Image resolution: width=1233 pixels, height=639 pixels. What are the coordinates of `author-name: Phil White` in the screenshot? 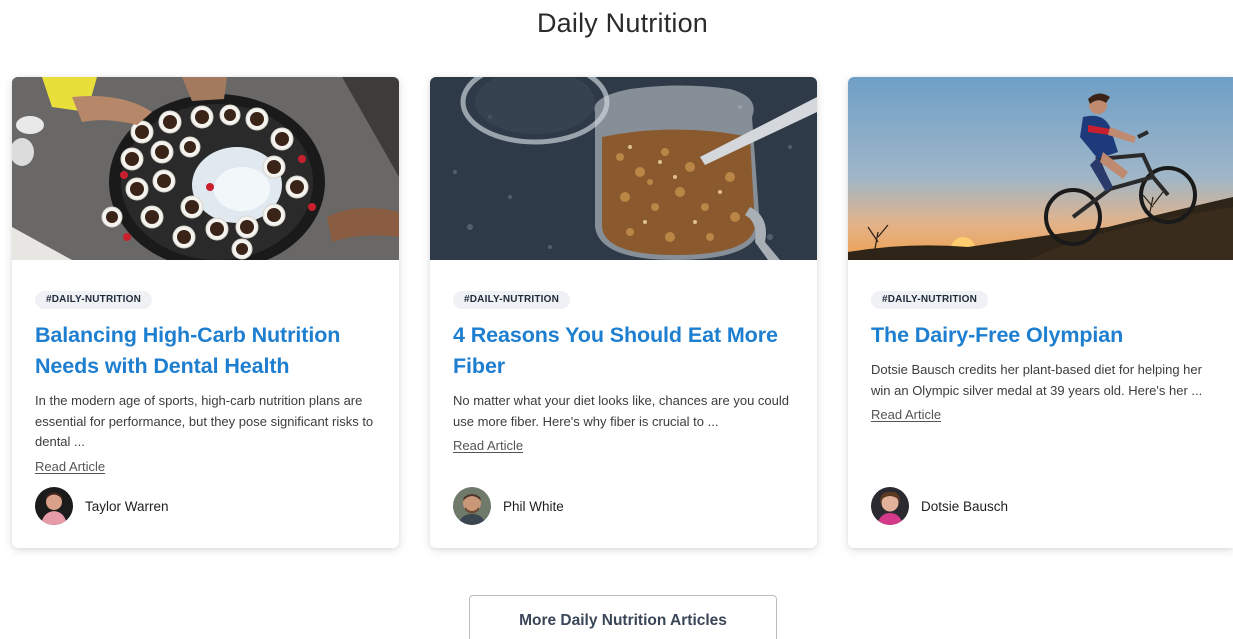 It's located at (533, 506).